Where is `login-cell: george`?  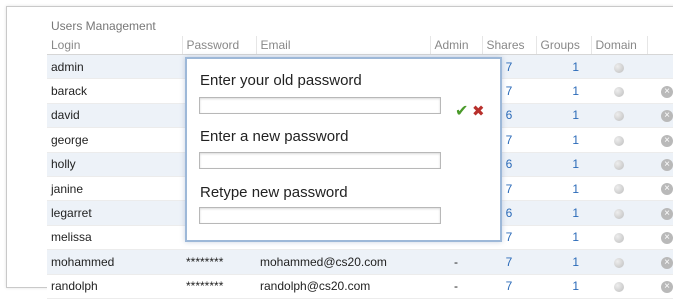
login-cell: george is located at coordinates (114, 140).